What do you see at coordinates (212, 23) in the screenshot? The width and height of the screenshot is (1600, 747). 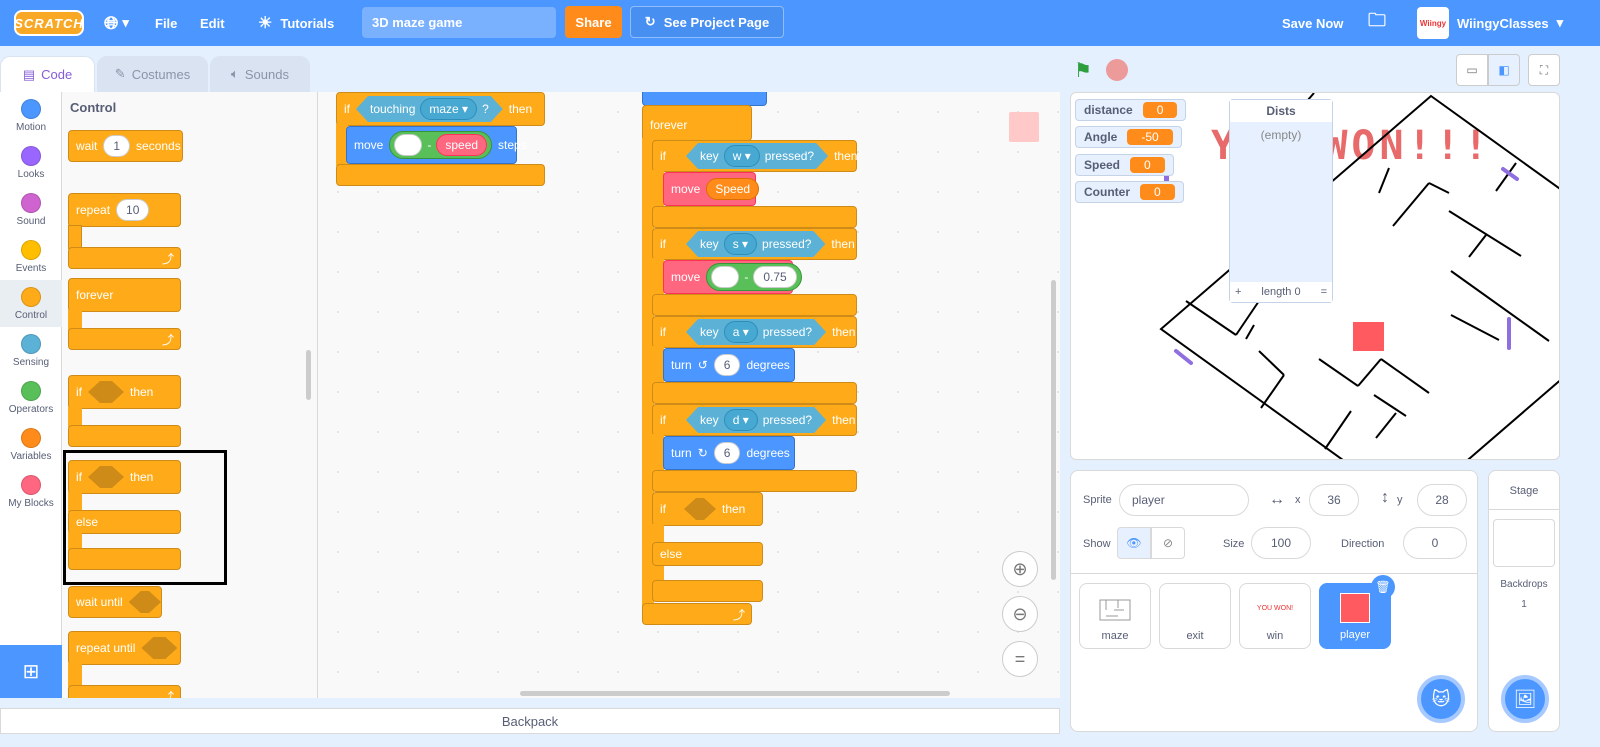 I see `edit-menu: Edit` at bounding box center [212, 23].